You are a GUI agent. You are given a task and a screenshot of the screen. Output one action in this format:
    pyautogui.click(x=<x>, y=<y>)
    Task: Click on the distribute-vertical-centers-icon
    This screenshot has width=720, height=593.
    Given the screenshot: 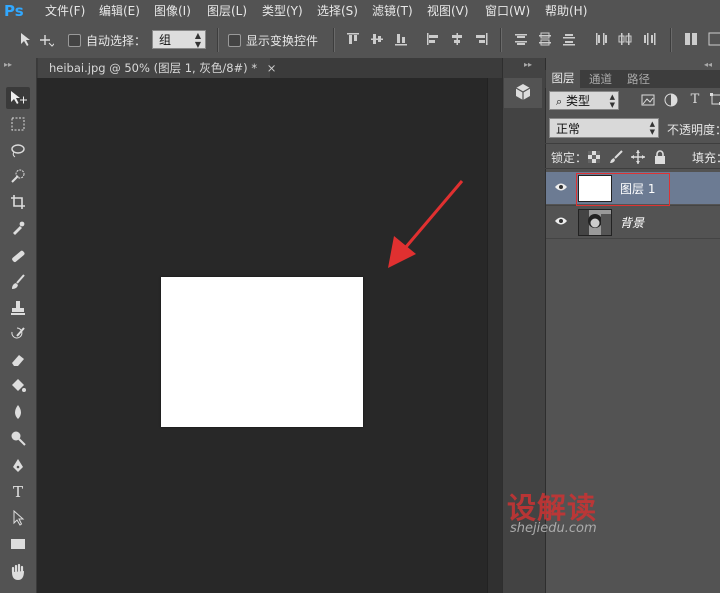 What is the action you would take?
    pyautogui.click(x=545, y=39)
    